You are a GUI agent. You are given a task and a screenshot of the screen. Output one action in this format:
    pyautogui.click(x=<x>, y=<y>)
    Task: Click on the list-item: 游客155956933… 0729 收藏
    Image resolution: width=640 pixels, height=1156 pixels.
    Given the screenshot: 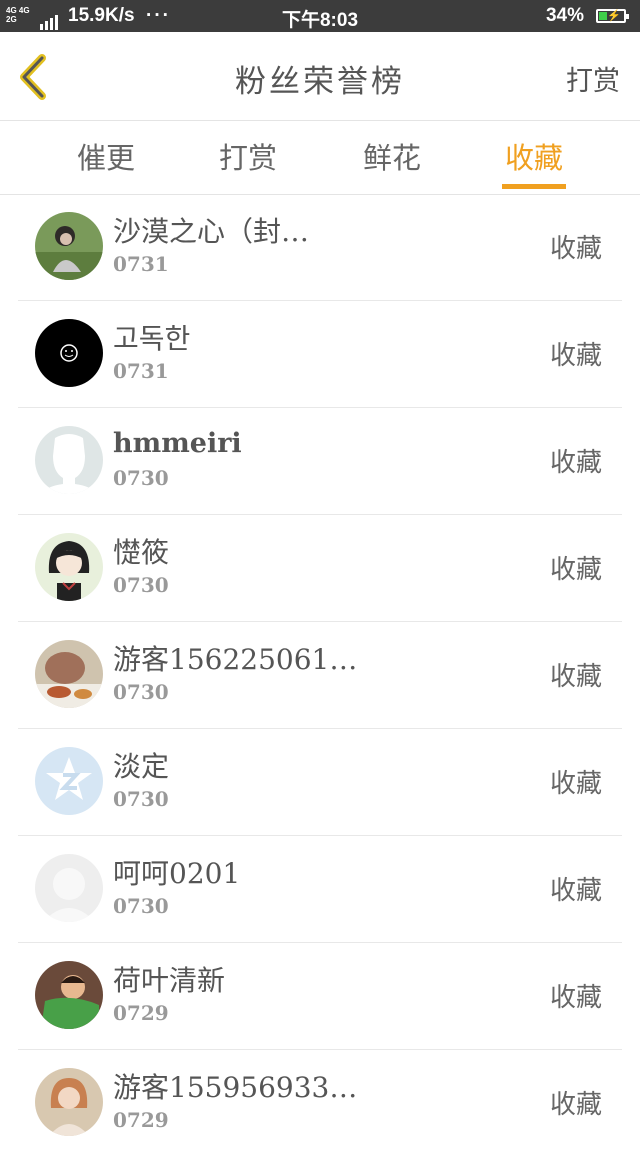 What is the action you would take?
    pyautogui.click(x=320, y=1103)
    